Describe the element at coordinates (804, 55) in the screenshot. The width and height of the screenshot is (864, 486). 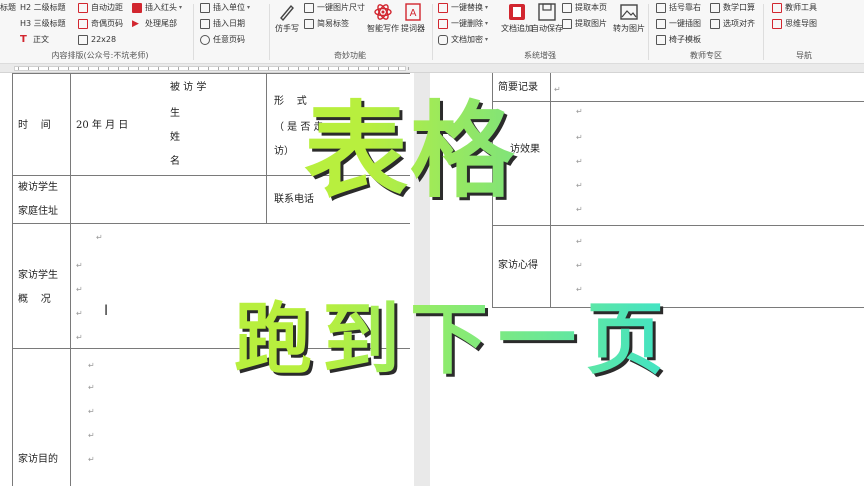
I see `group-label-navigation: 导航` at that location.